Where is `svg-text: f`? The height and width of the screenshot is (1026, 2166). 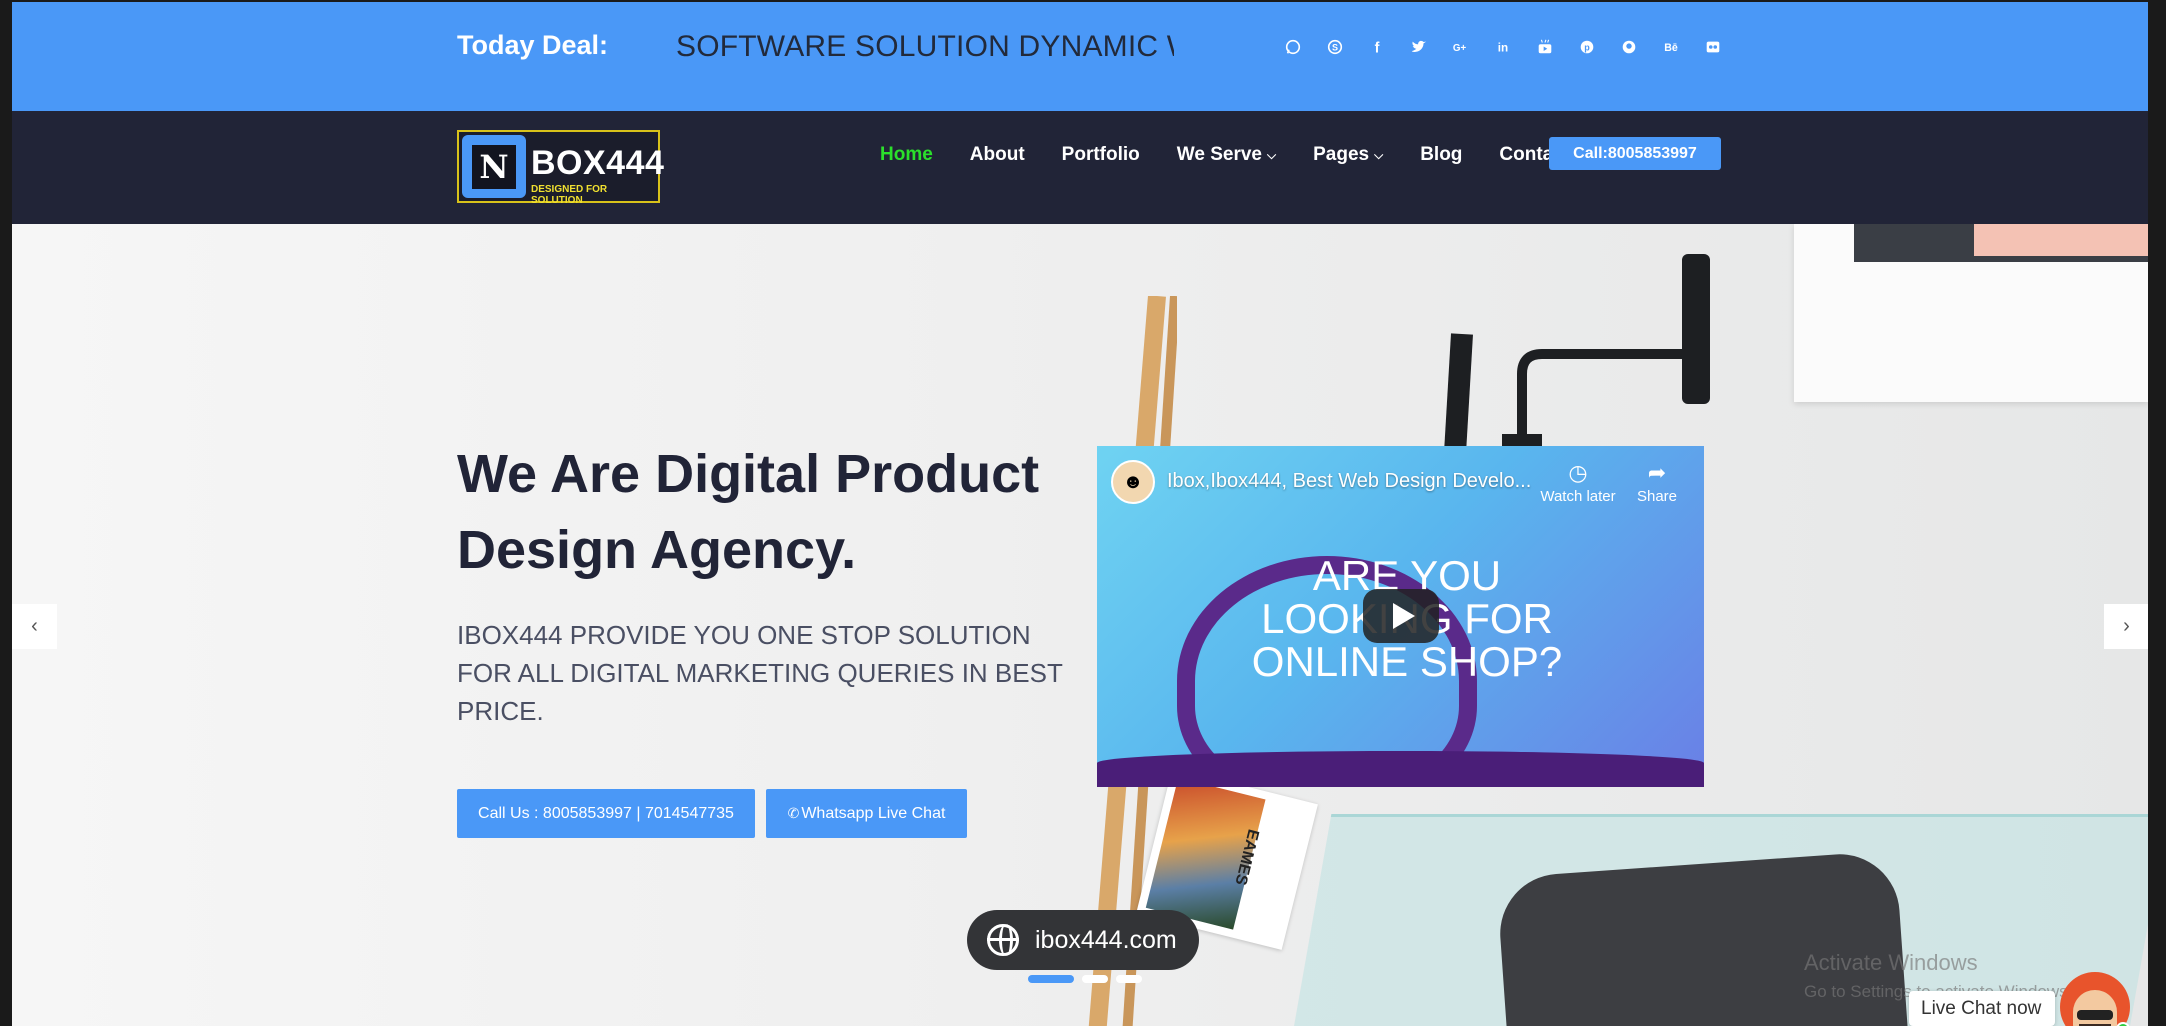 svg-text: f is located at coordinates (1377, 48).